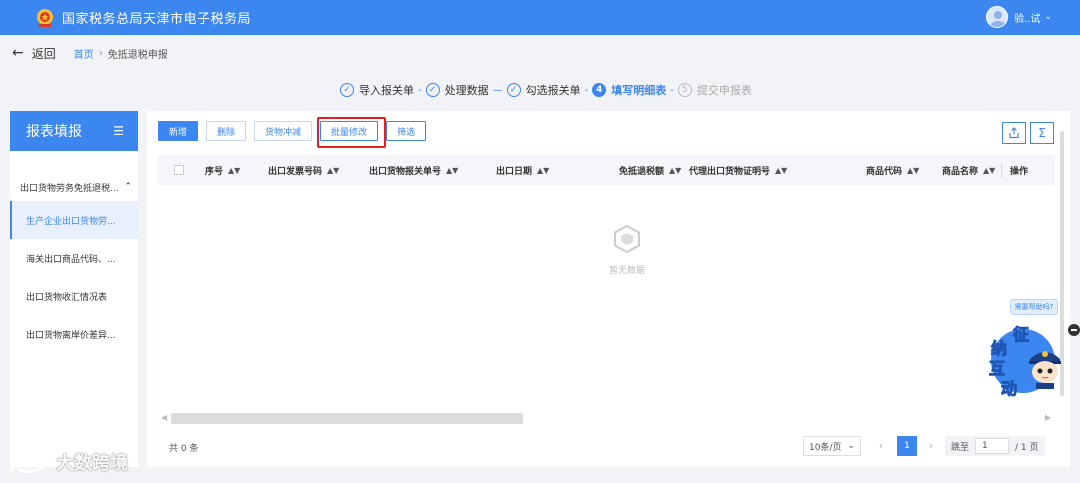  Describe the element at coordinates (924, 446) in the screenshot. I see `pagination: 10条/页 ⌄ ‹ 1 › 跳至 1 / 1 页` at that location.